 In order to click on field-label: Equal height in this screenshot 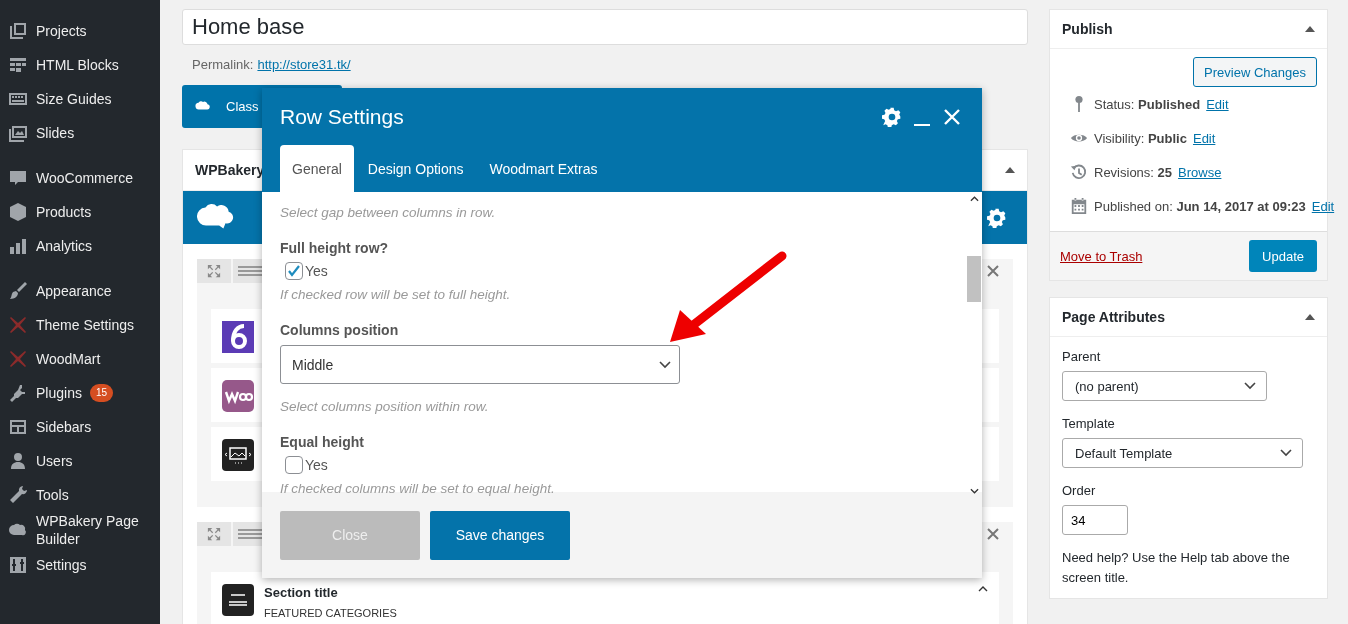, I will do `click(322, 442)`.